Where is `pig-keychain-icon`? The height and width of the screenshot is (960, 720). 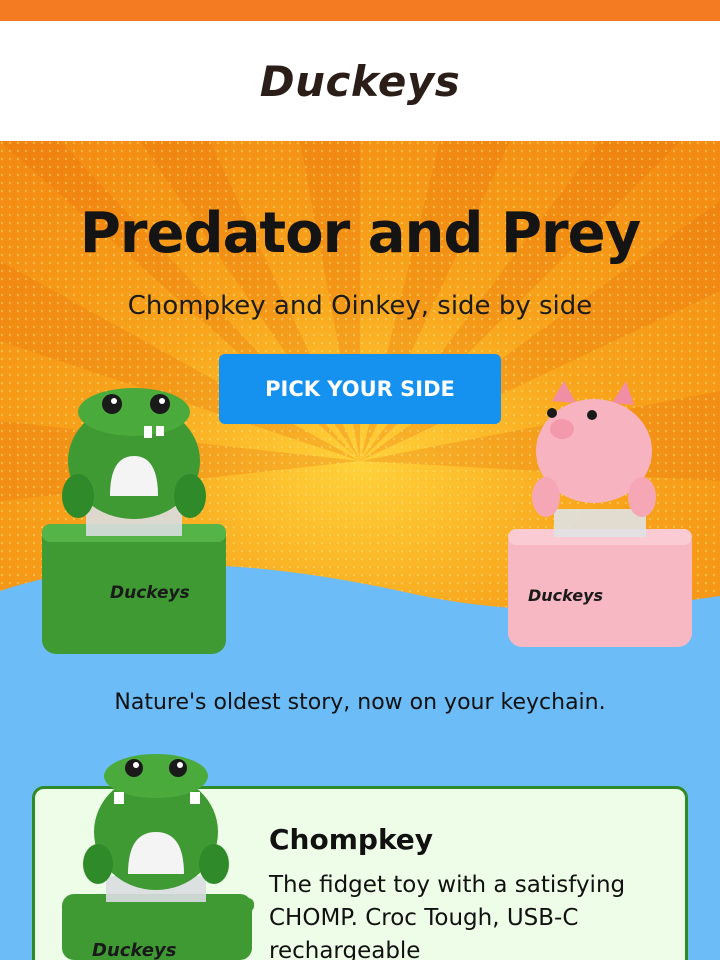 pig-keychain-icon is located at coordinates (600, 521).